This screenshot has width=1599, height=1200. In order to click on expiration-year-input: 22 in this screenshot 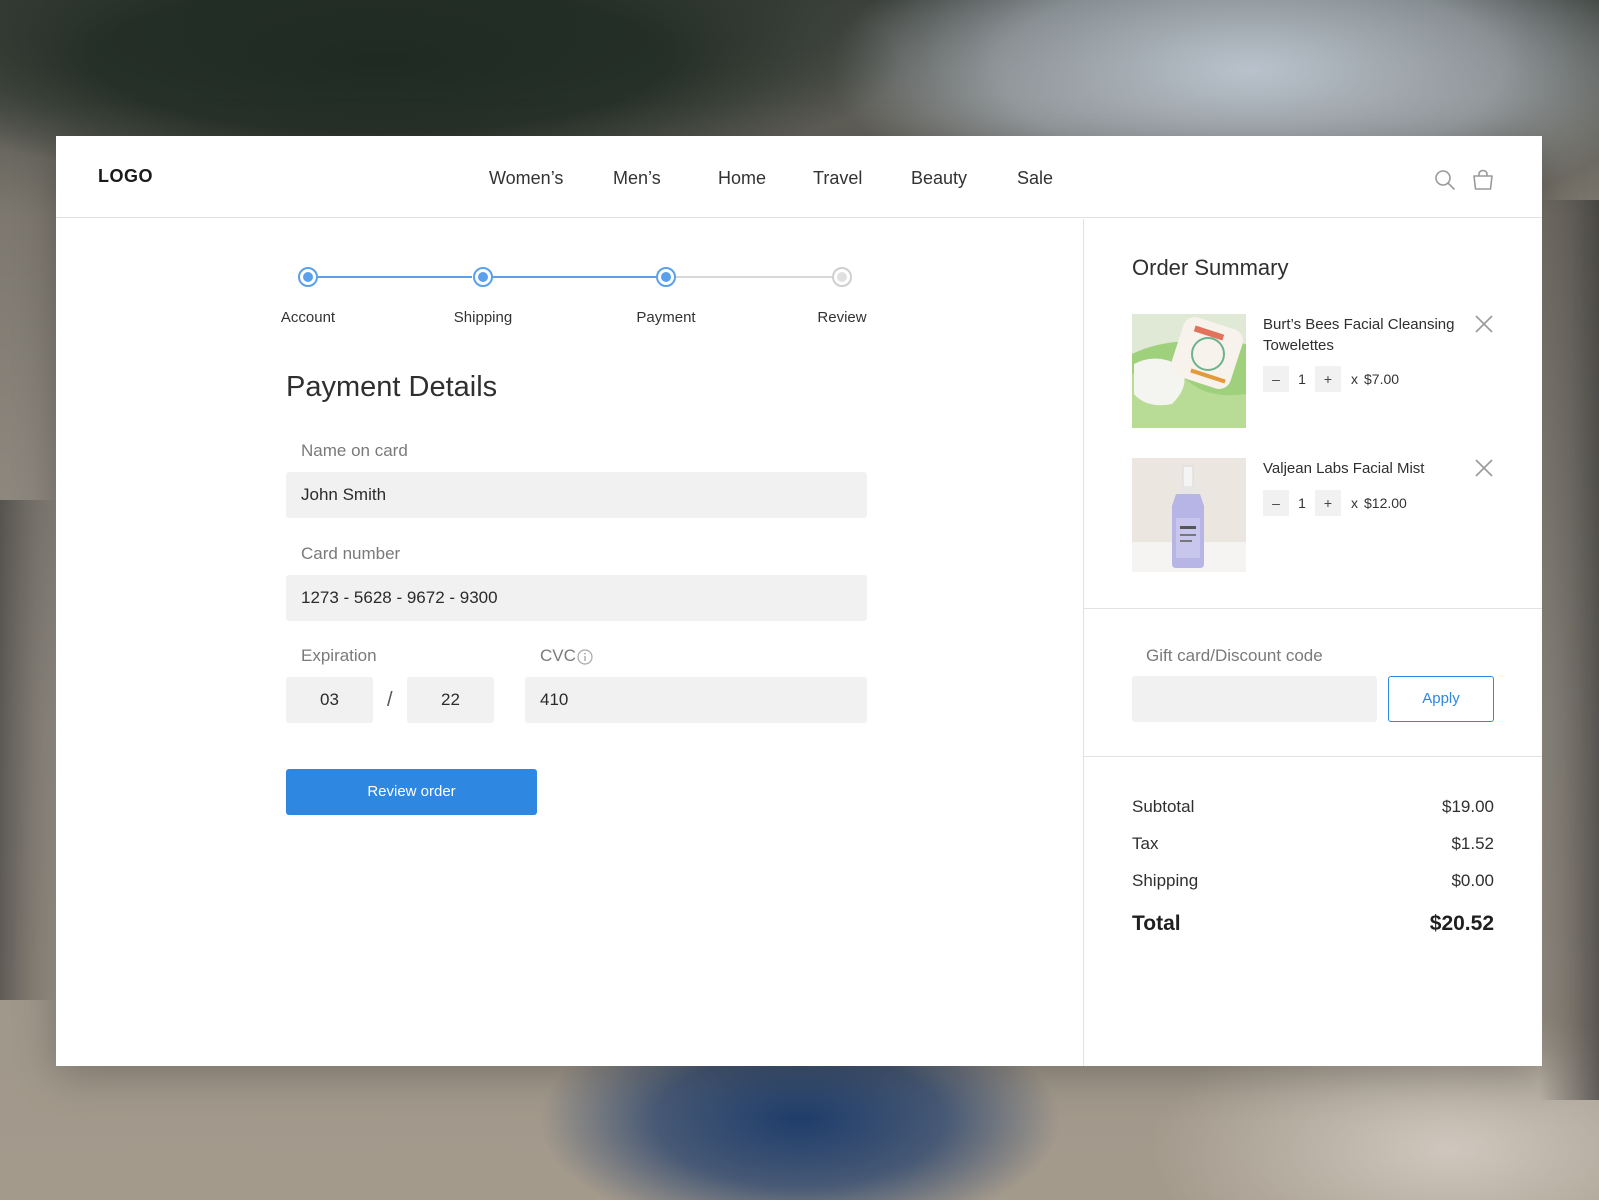, I will do `click(450, 700)`.